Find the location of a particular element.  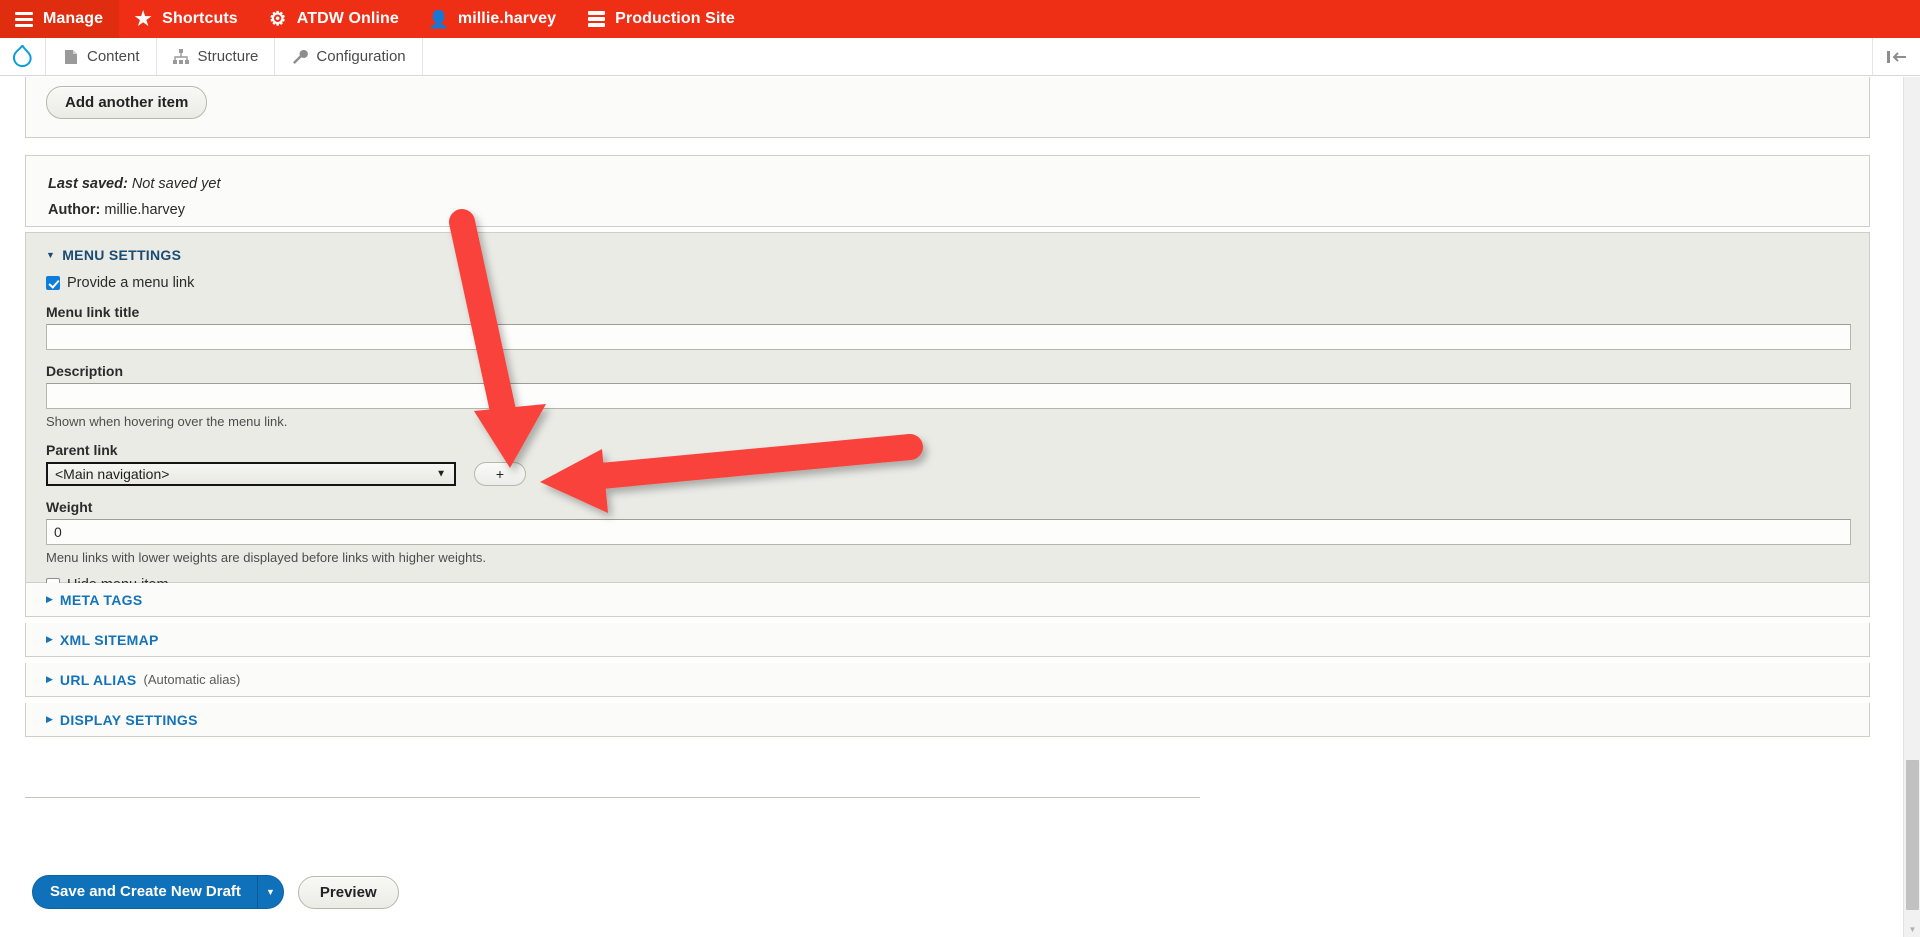

form-actions: Save and Create New Draft ▼ Preview is located at coordinates (215, 892).